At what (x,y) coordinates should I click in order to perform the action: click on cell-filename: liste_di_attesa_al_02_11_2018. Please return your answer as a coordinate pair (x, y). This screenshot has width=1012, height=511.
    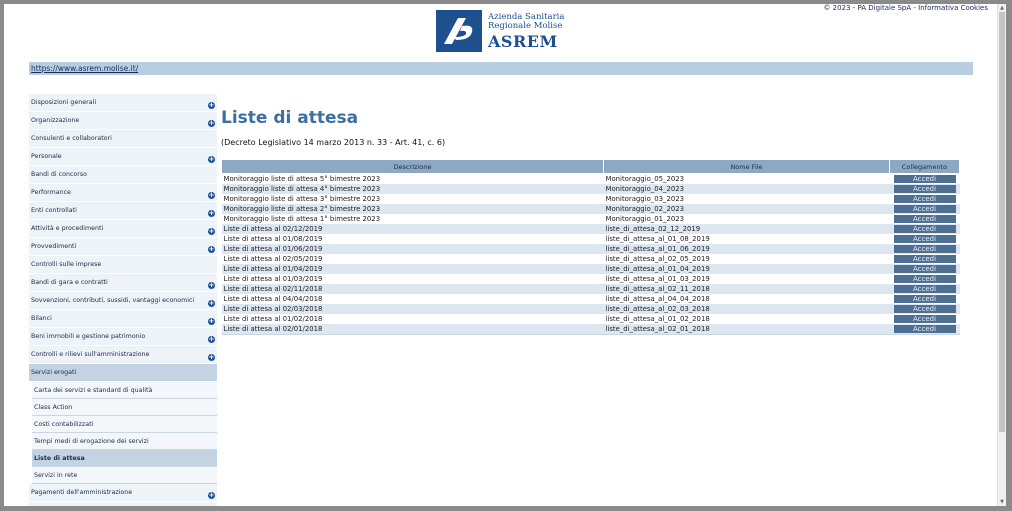
    Looking at the image, I should click on (746, 289).